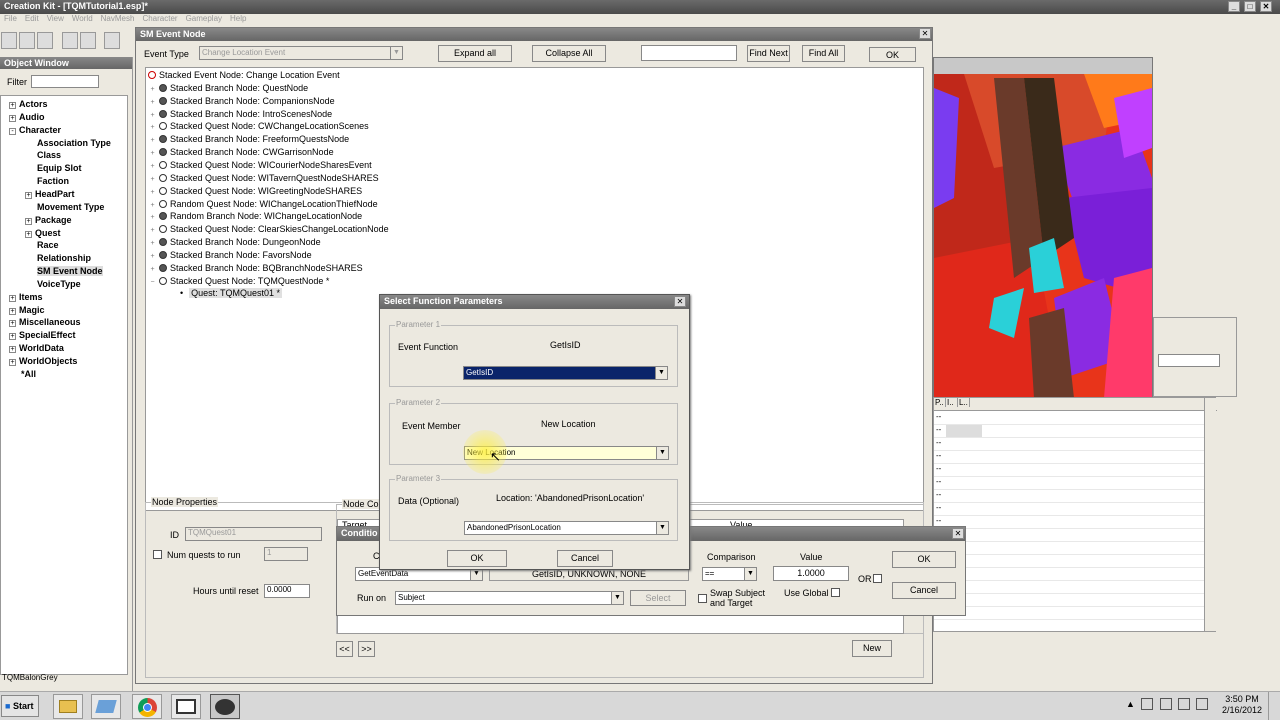  What do you see at coordinates (118, 18) in the screenshot?
I see `menu-item: NavMesh` at bounding box center [118, 18].